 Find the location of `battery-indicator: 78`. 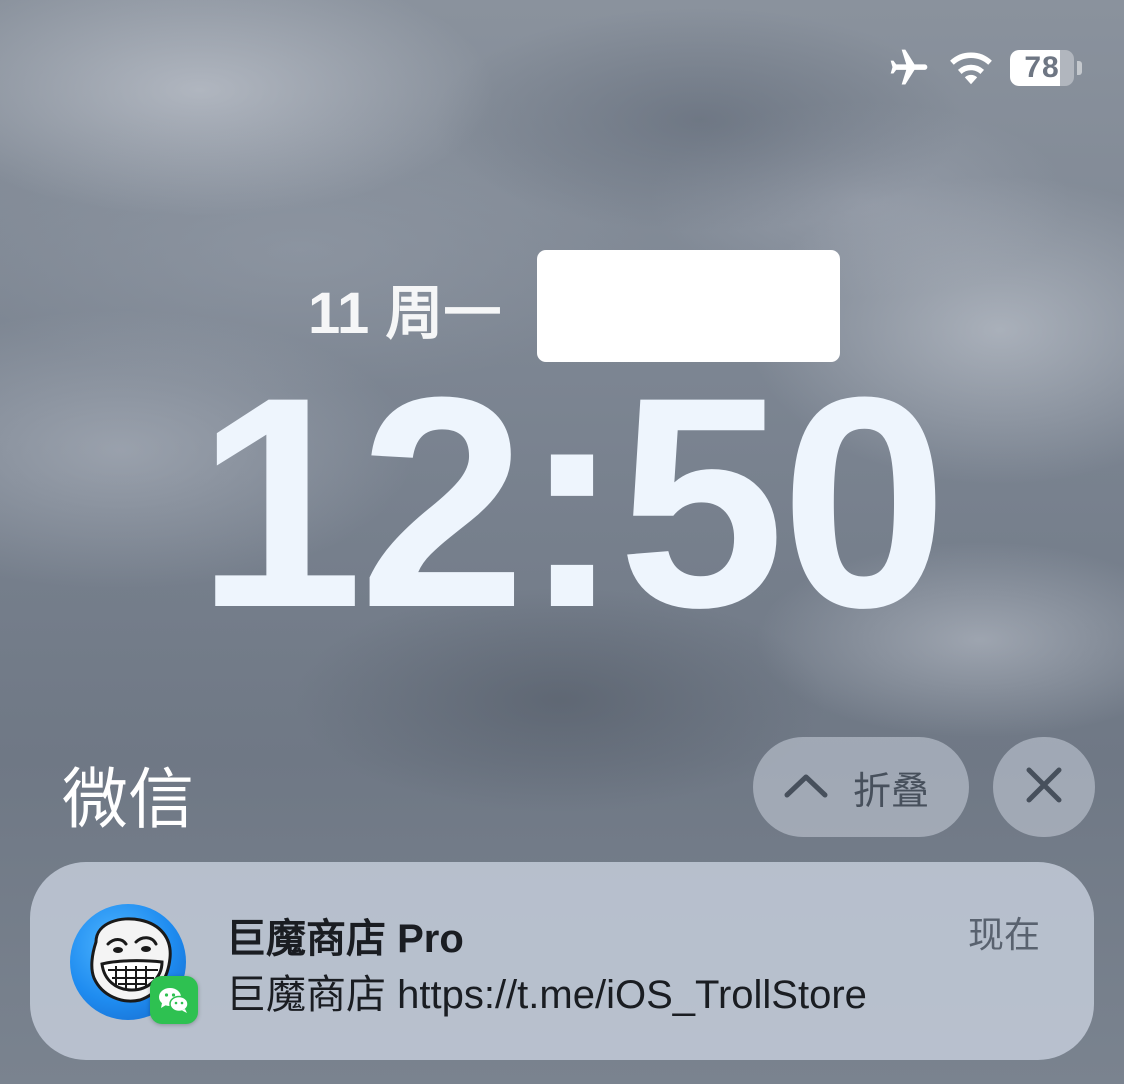

battery-indicator: 78 is located at coordinates (1046, 68).